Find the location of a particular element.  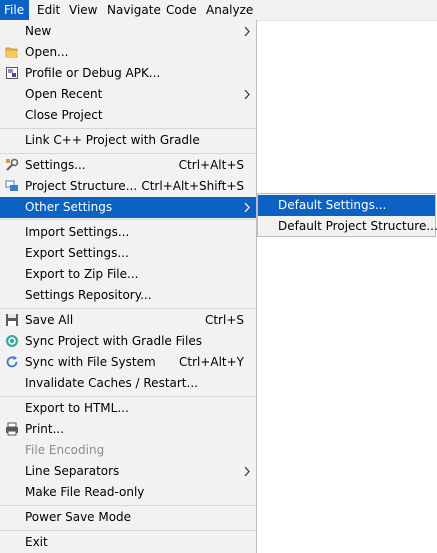

menu-item-save-all: Save All Ctrl+S is located at coordinates (128, 320).